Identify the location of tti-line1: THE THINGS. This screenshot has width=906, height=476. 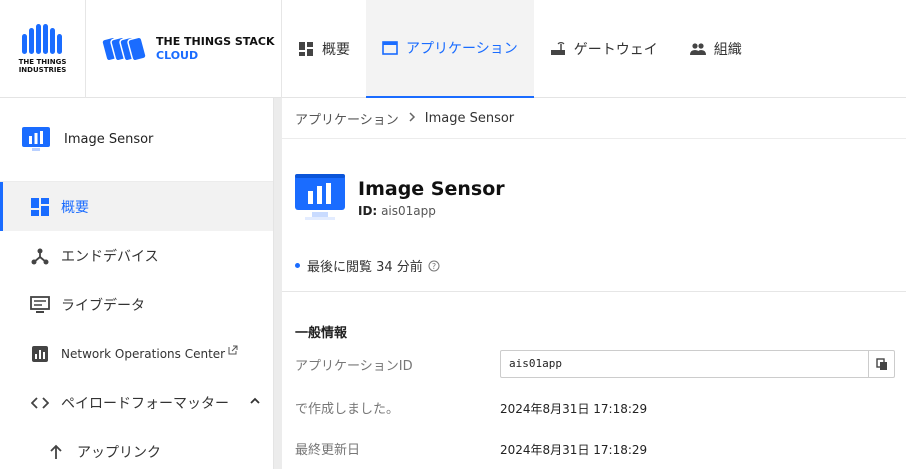
(42, 62).